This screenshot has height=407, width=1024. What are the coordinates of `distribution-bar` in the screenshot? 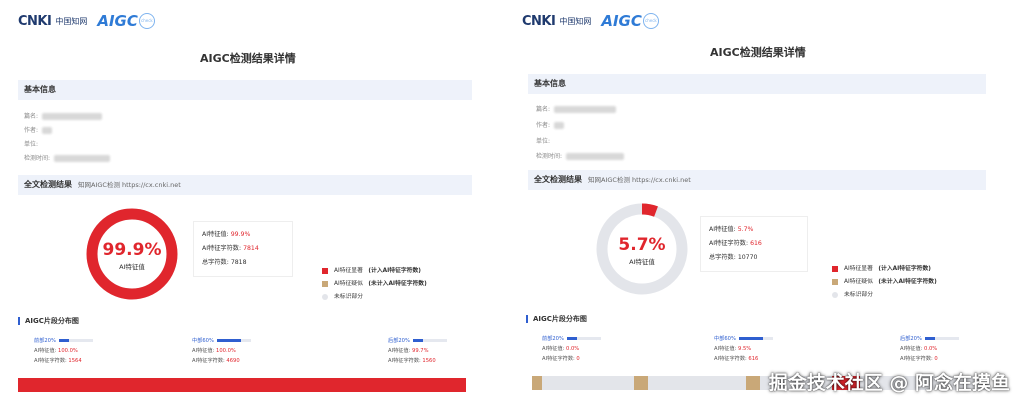 It's located at (242, 385).